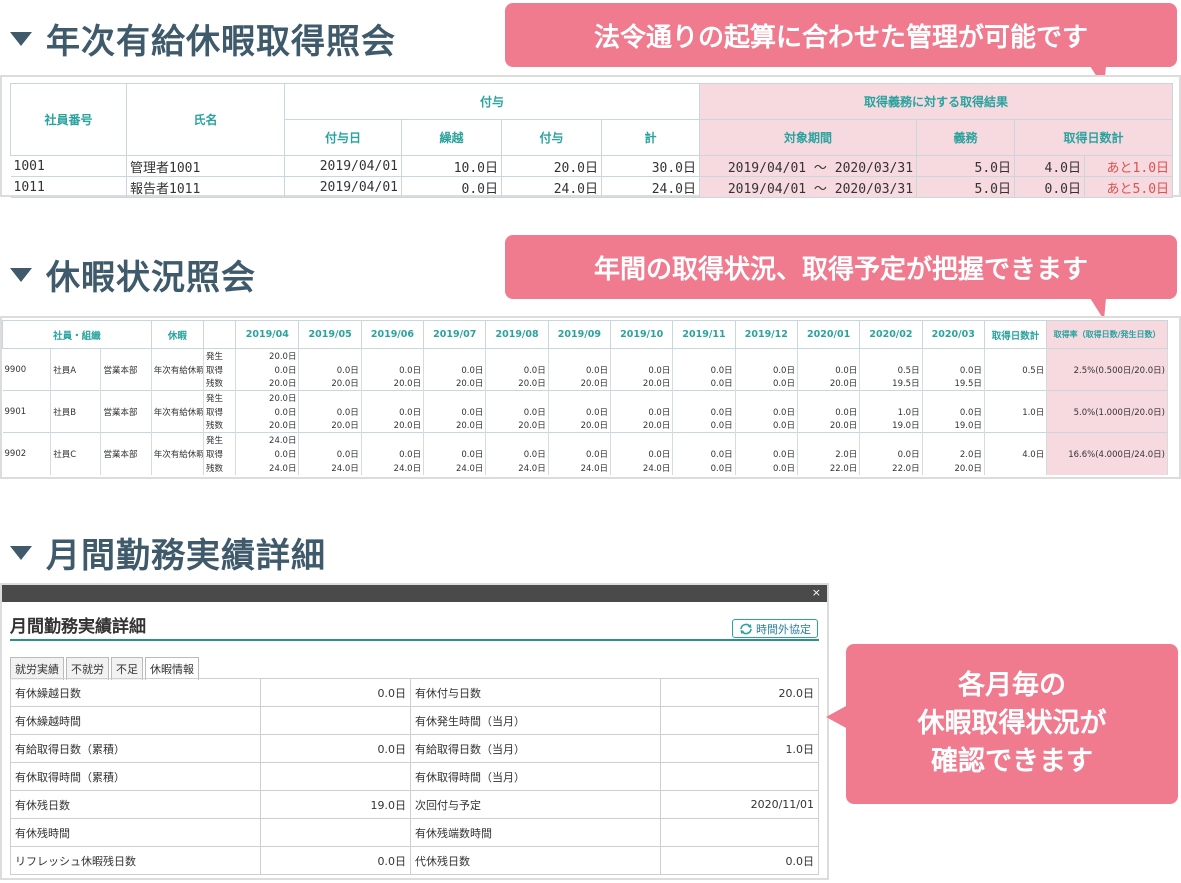  I want to click on table-row: 発生 24.0日, so click(585, 439).